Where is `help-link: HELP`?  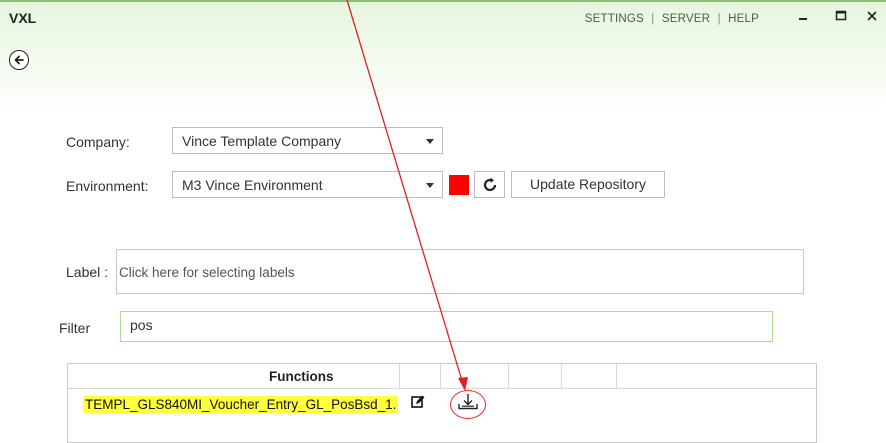
help-link: HELP is located at coordinates (743, 19).